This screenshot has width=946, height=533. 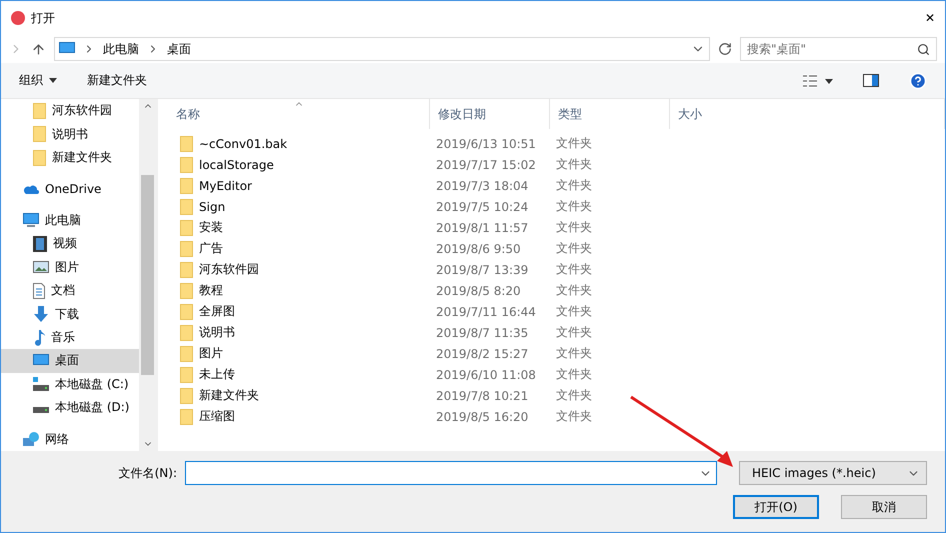 I want to click on open-button: 打开(O), so click(x=776, y=507).